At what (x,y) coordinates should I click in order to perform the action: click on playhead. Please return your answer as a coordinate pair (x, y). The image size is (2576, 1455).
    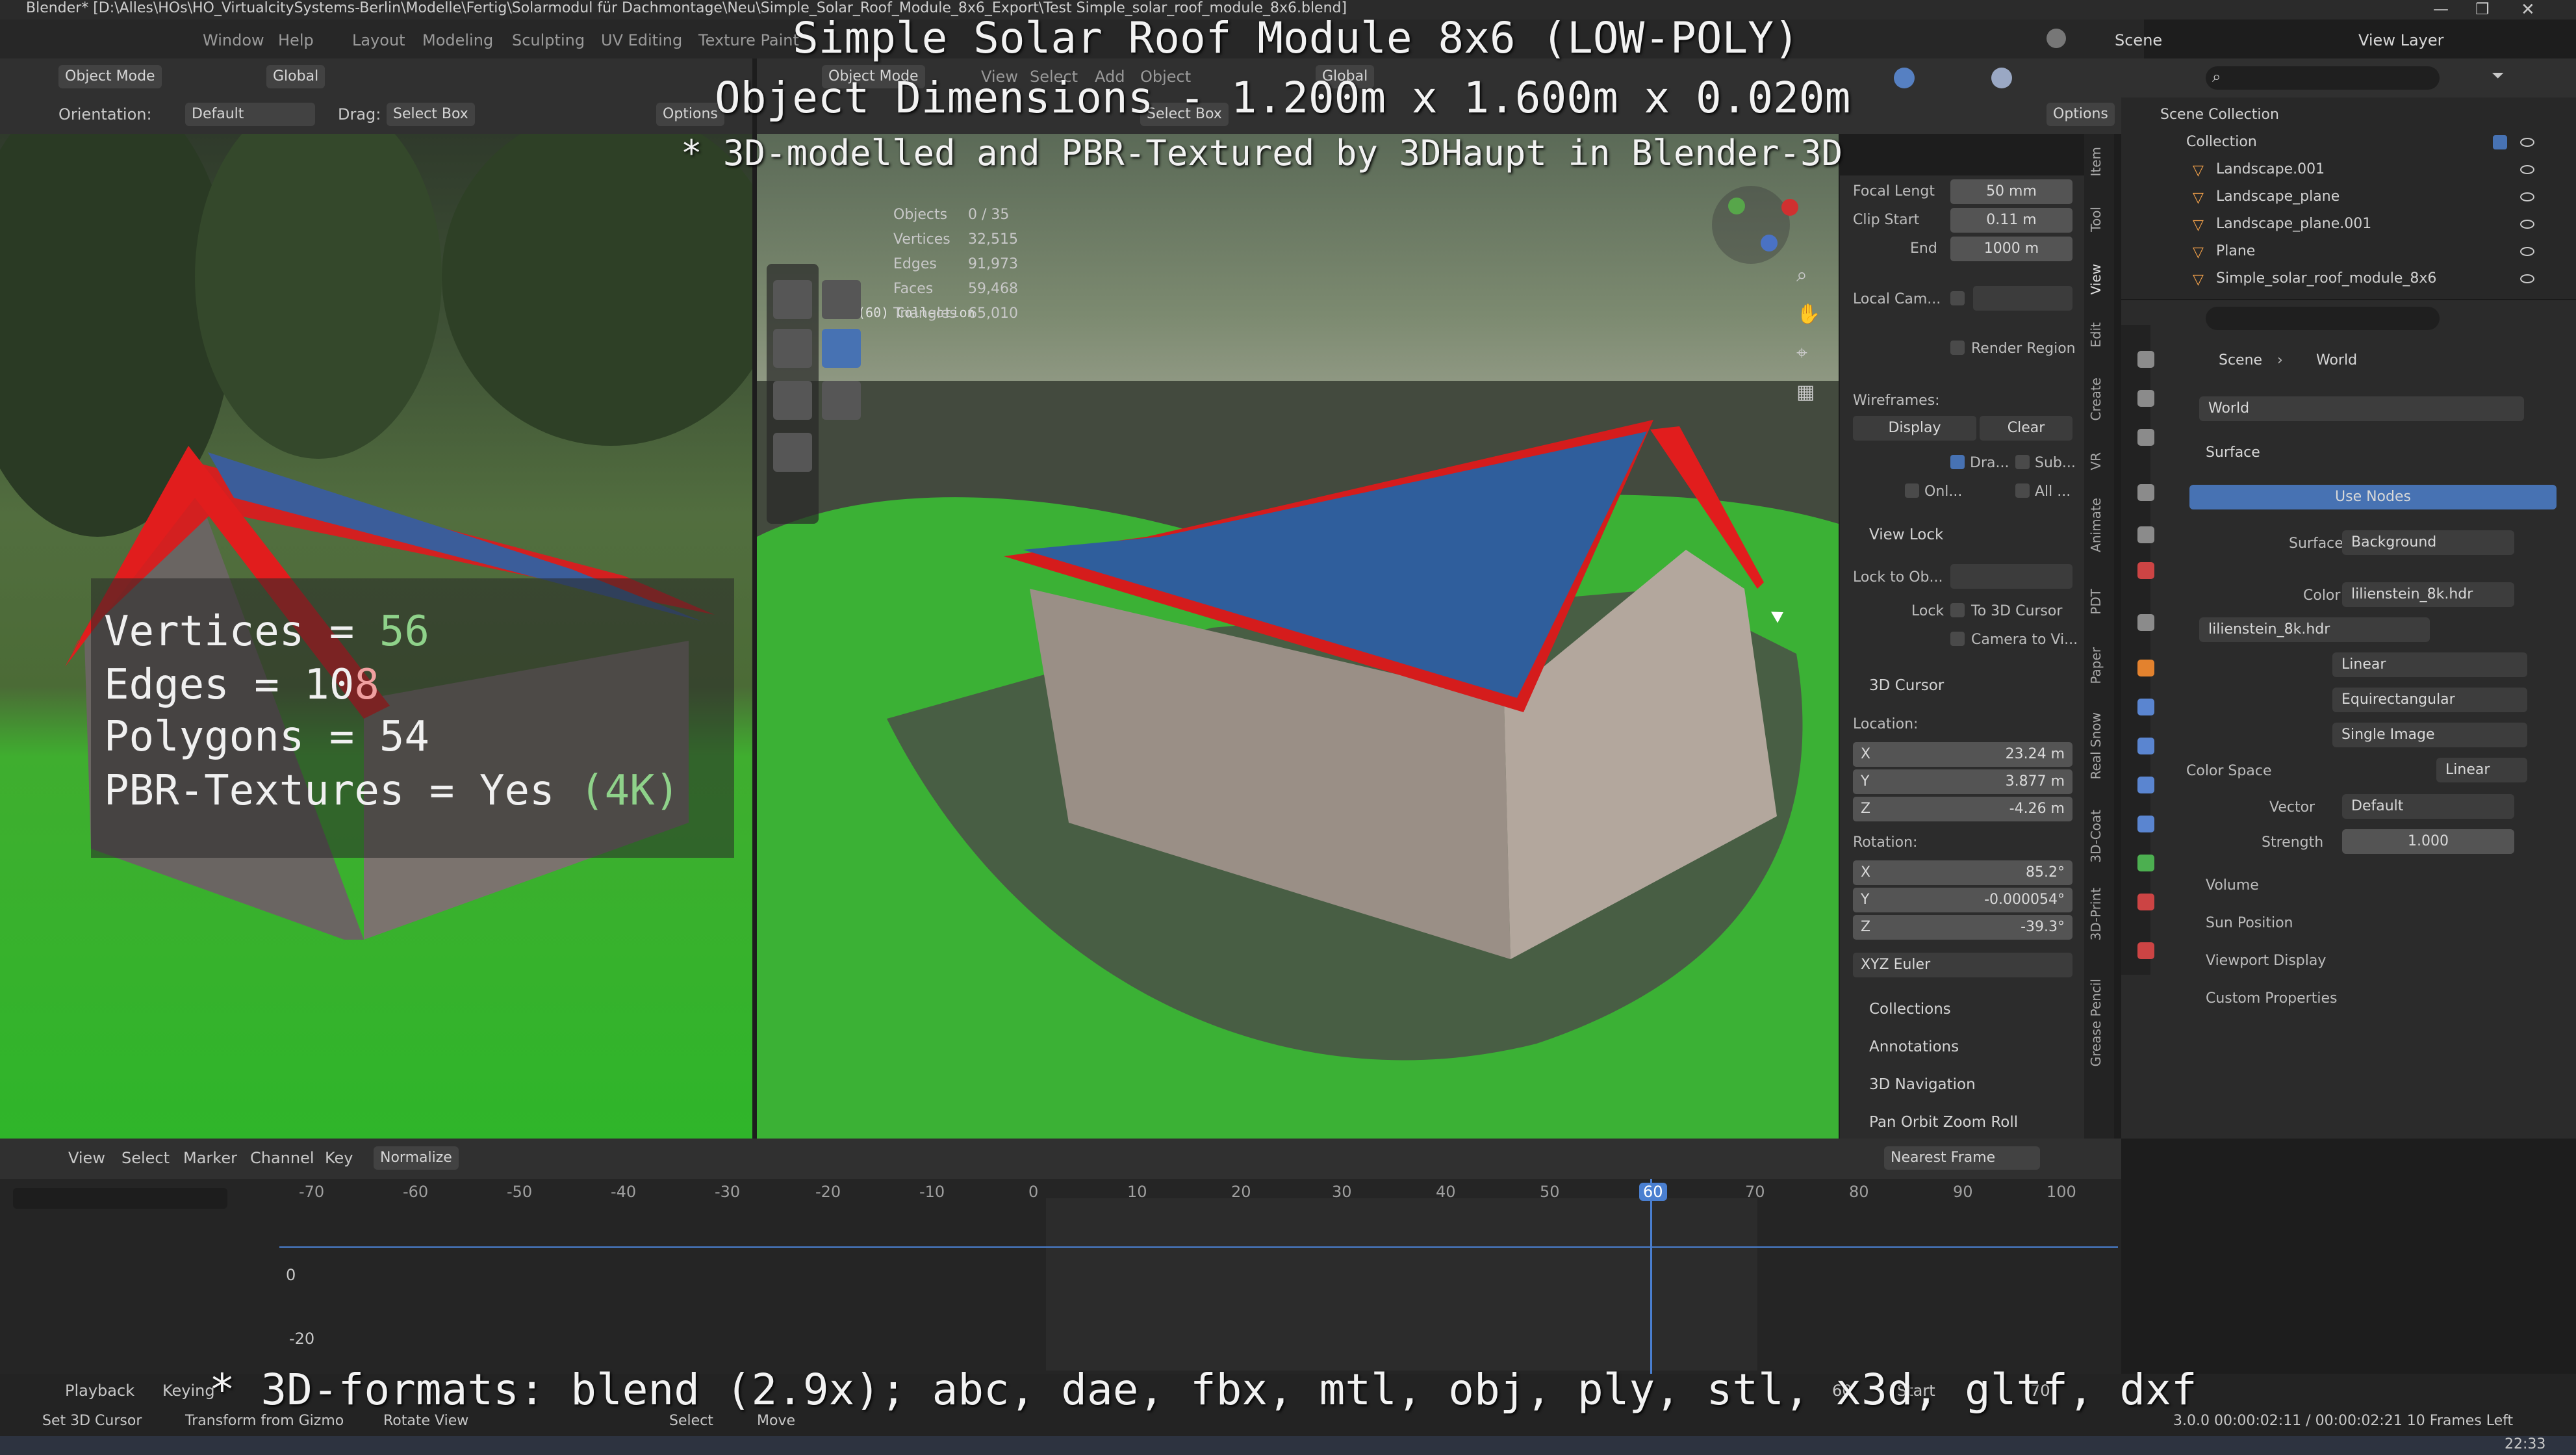
    Looking at the image, I should click on (1651, 1276).